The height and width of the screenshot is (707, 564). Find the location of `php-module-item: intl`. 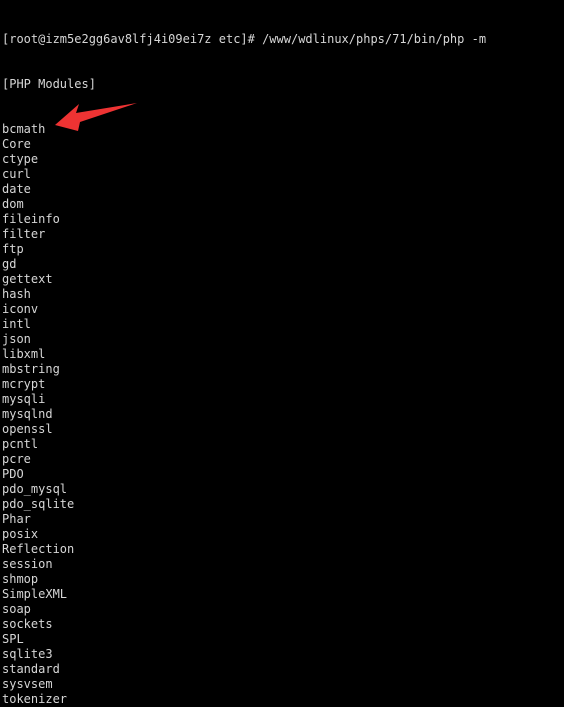

php-module-item: intl is located at coordinates (16, 324).